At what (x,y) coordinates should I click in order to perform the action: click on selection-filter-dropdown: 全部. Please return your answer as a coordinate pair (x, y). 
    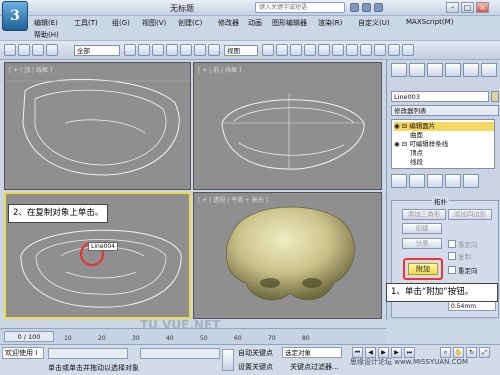
    Looking at the image, I should click on (97, 50).